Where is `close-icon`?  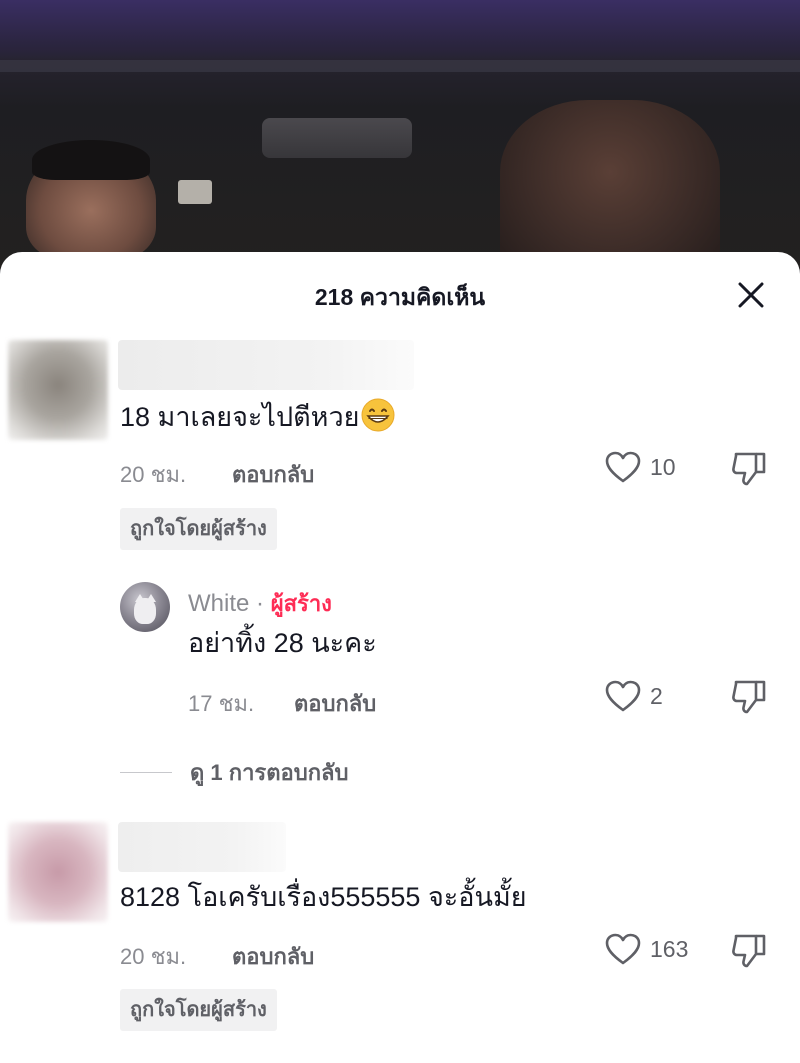
close-icon is located at coordinates (751, 295).